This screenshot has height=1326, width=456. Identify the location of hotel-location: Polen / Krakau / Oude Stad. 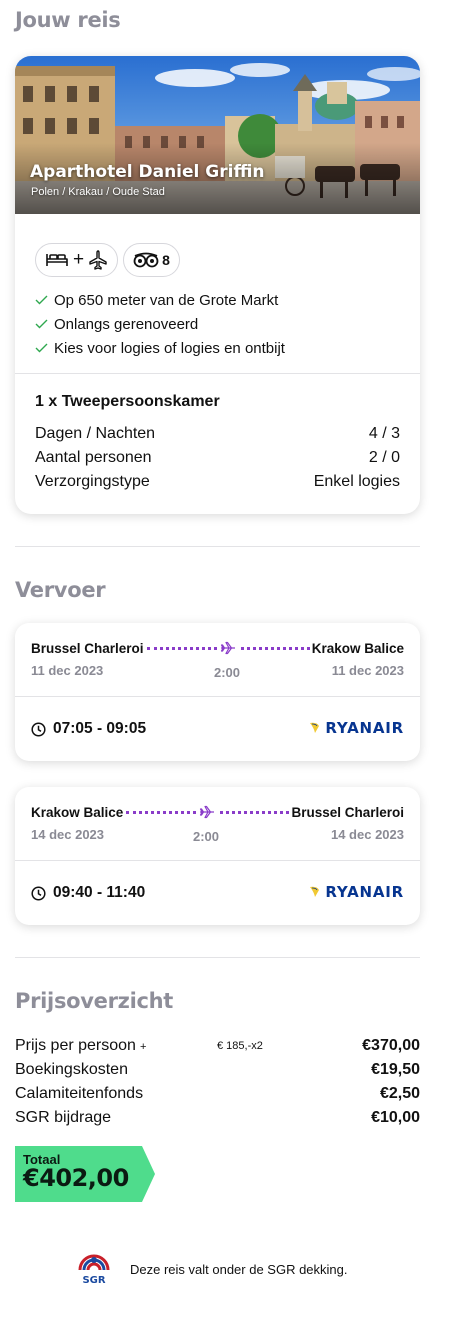
(98, 192).